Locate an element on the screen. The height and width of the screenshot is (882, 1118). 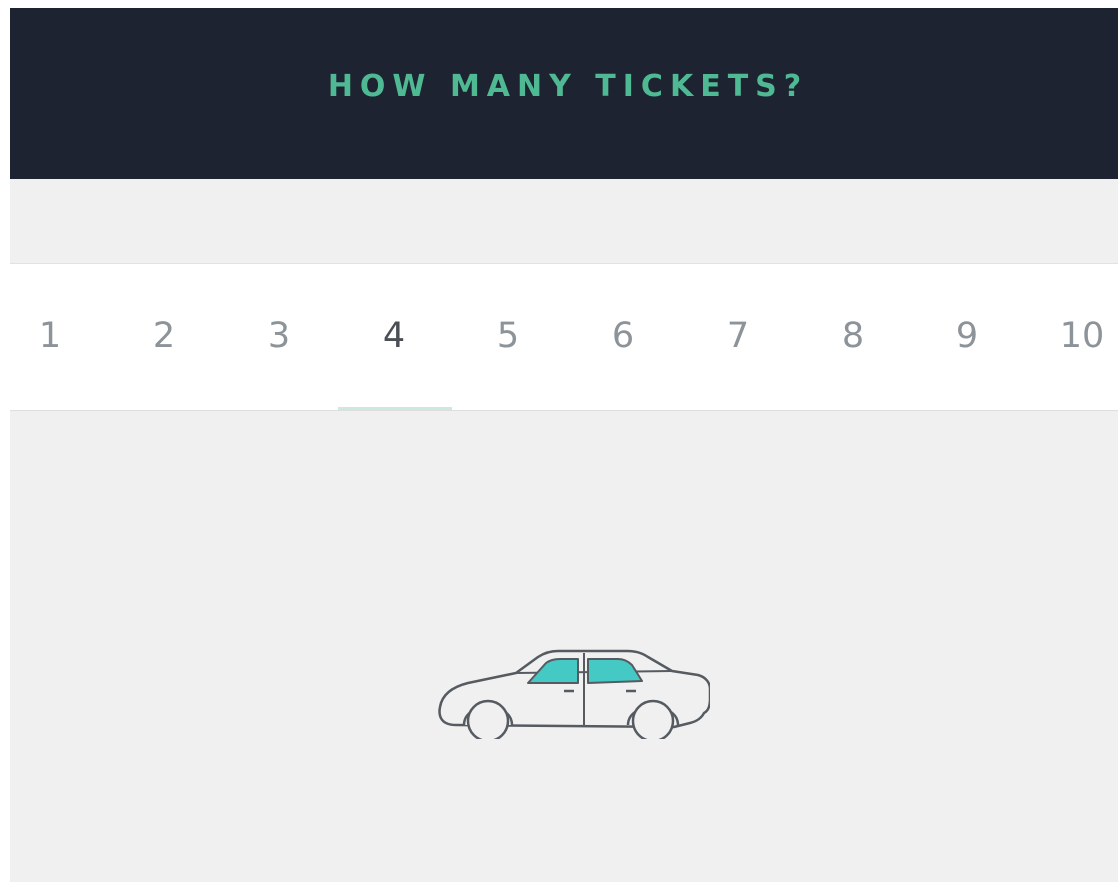
ticket-option-2: 2 is located at coordinates (164, 336).